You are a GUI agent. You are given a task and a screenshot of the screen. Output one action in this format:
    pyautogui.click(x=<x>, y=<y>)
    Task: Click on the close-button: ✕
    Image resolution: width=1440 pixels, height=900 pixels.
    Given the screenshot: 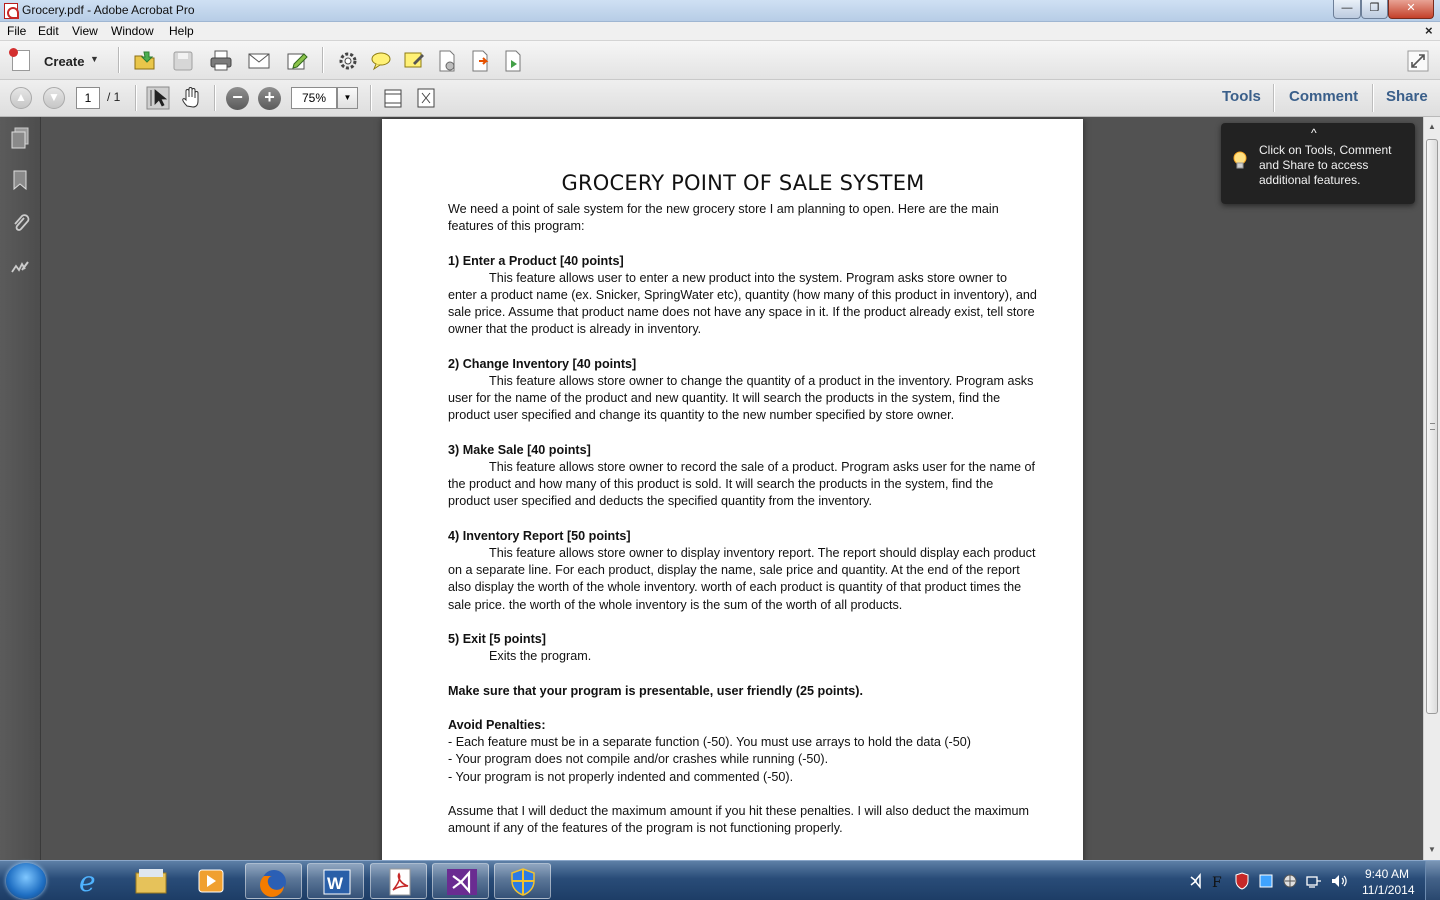 What is the action you would take?
    pyautogui.click(x=1411, y=9)
    